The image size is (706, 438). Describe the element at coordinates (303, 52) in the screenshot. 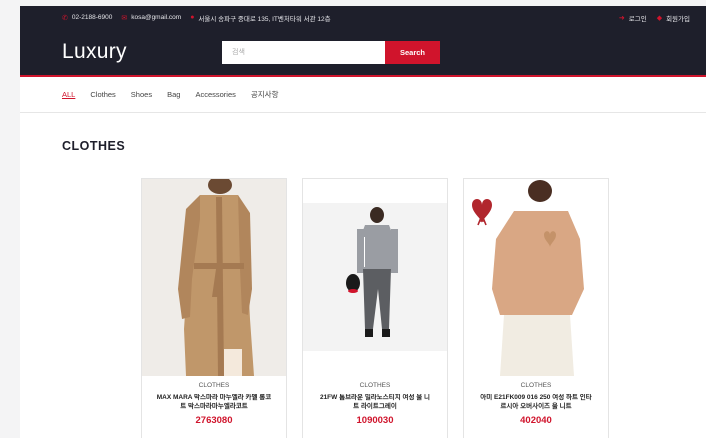

I see `search-input` at that location.